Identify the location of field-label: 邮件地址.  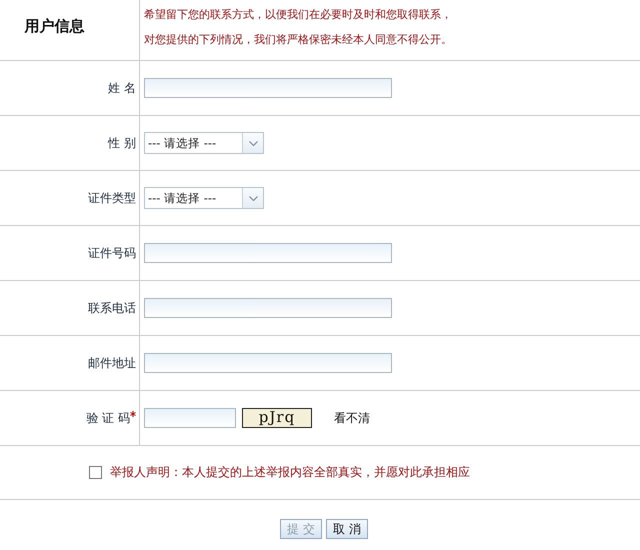
(112, 363).